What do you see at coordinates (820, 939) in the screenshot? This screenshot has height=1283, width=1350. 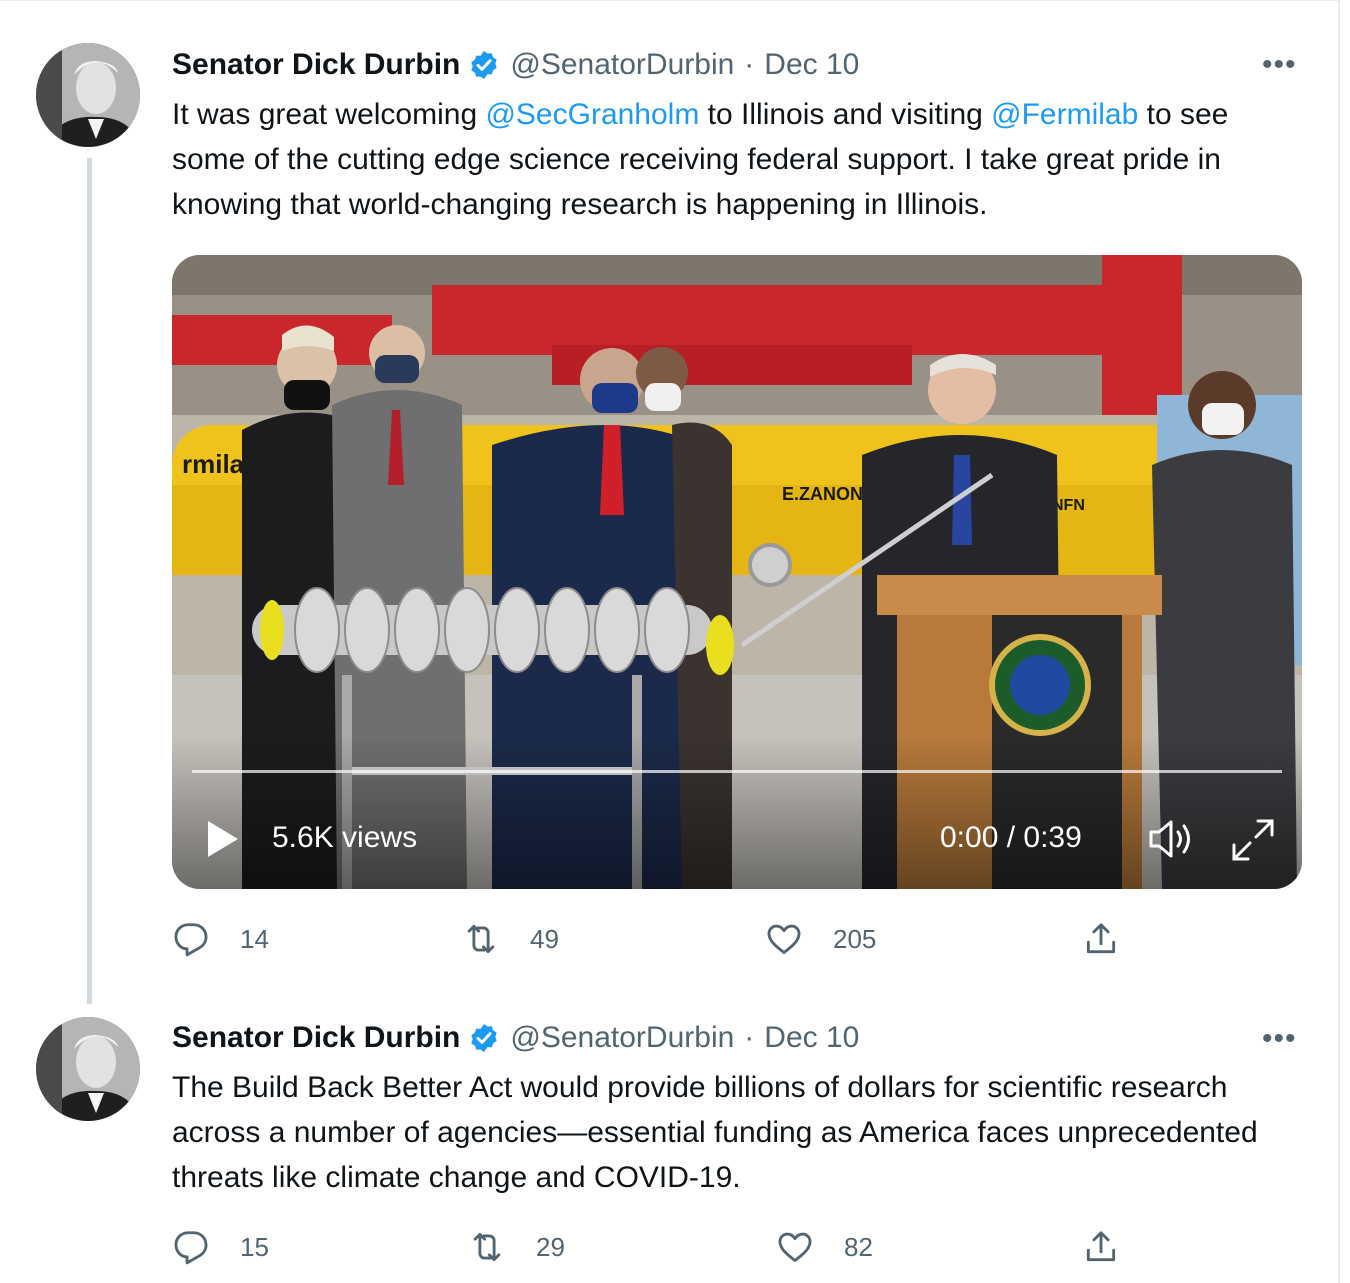 I see `like-button: 205` at bounding box center [820, 939].